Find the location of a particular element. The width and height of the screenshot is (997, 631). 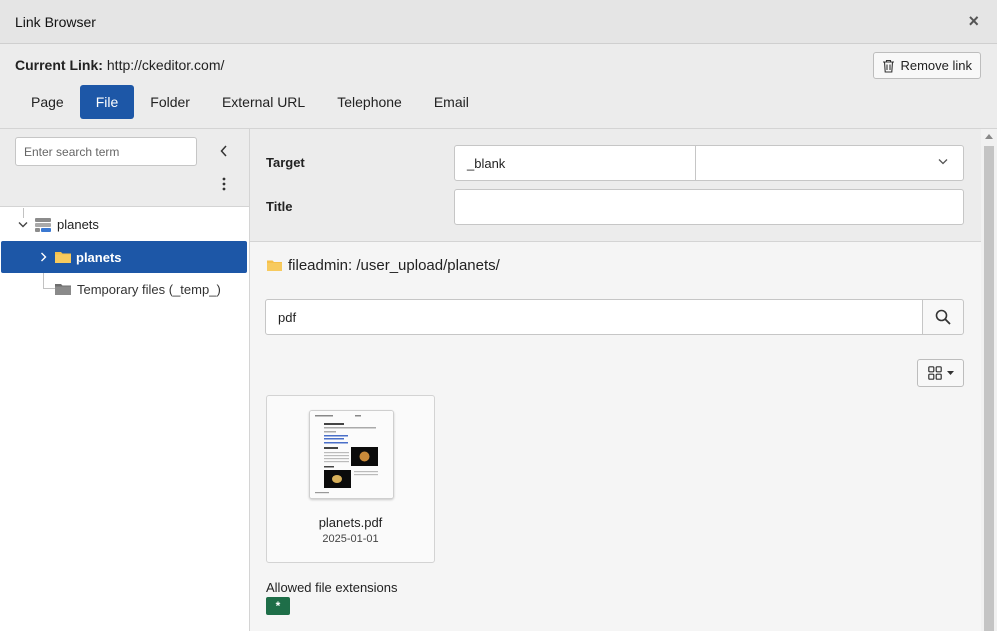

caret-down-icon is located at coordinates (950, 373).